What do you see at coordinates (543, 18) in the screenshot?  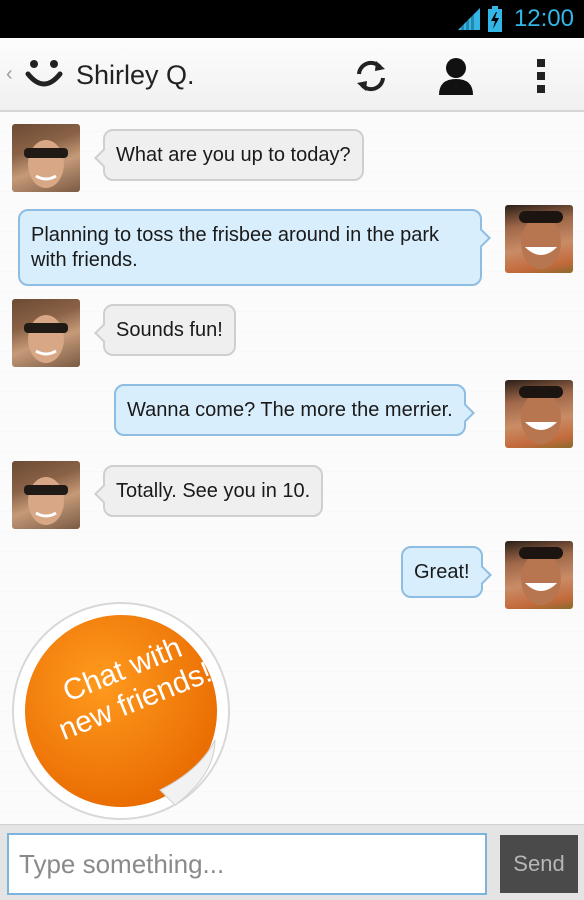 I see `status-clock: 12:00` at bounding box center [543, 18].